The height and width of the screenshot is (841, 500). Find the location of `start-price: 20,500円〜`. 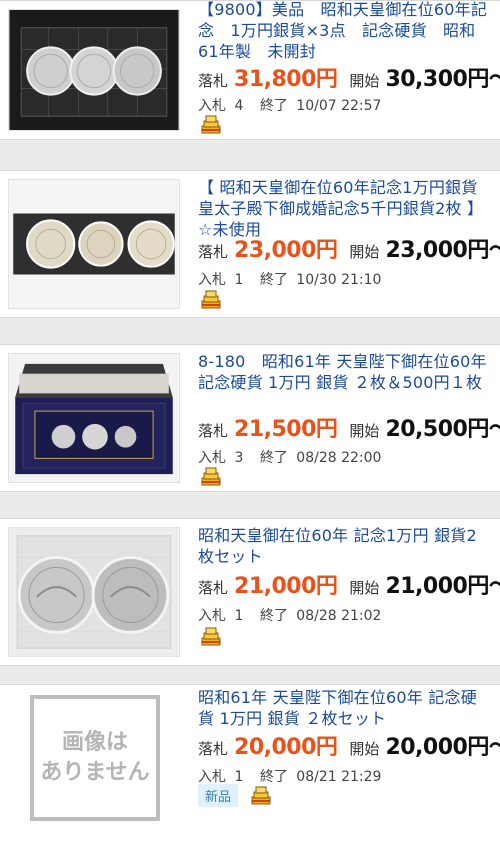

start-price: 20,500円〜 is located at coordinates (442, 429).